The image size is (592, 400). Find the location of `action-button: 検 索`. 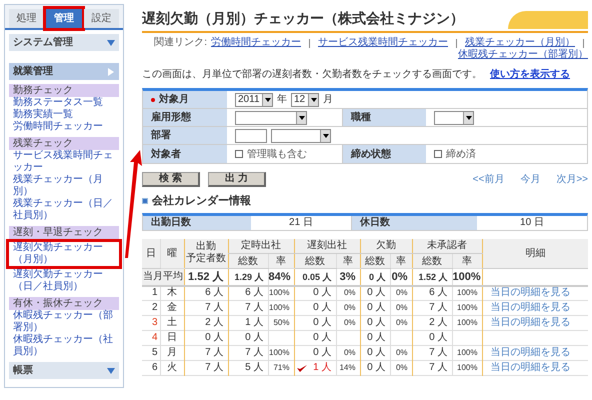

action-button: 検 索 is located at coordinates (171, 179).